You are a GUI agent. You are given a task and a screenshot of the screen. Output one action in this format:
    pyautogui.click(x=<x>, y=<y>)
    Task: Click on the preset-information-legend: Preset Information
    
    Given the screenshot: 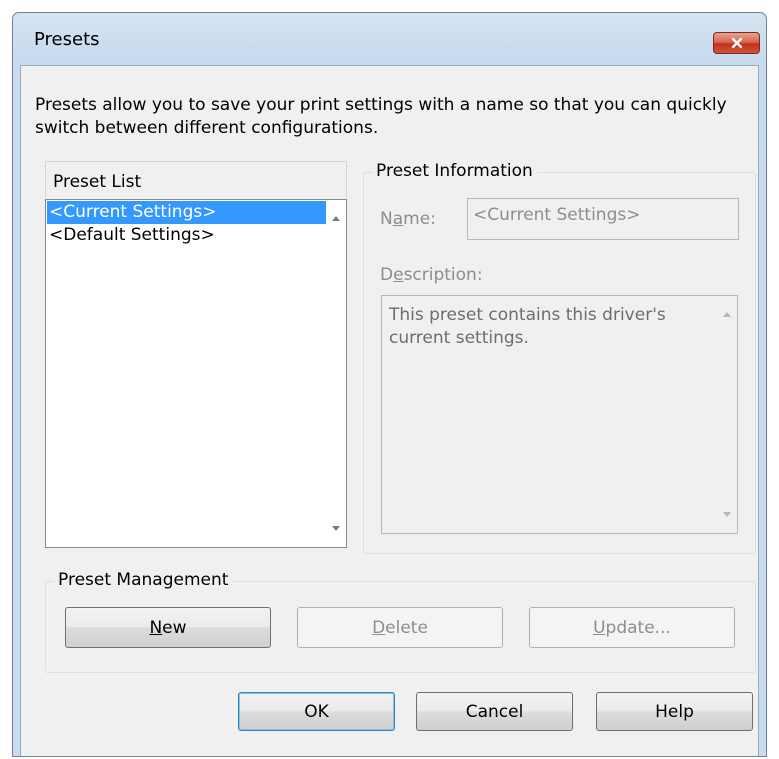 What is the action you would take?
    pyautogui.click(x=454, y=171)
    